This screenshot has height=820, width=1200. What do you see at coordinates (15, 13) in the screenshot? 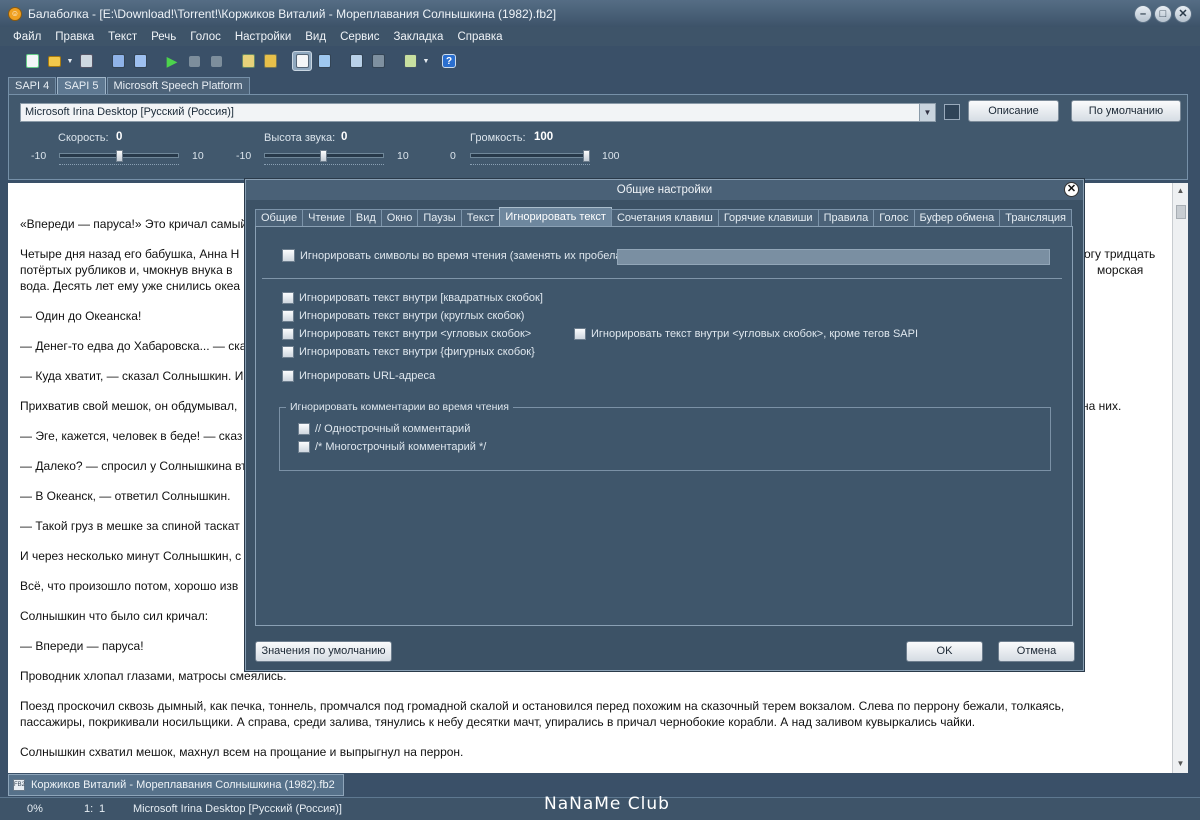
I see `app-icon: ☺` at bounding box center [15, 13].